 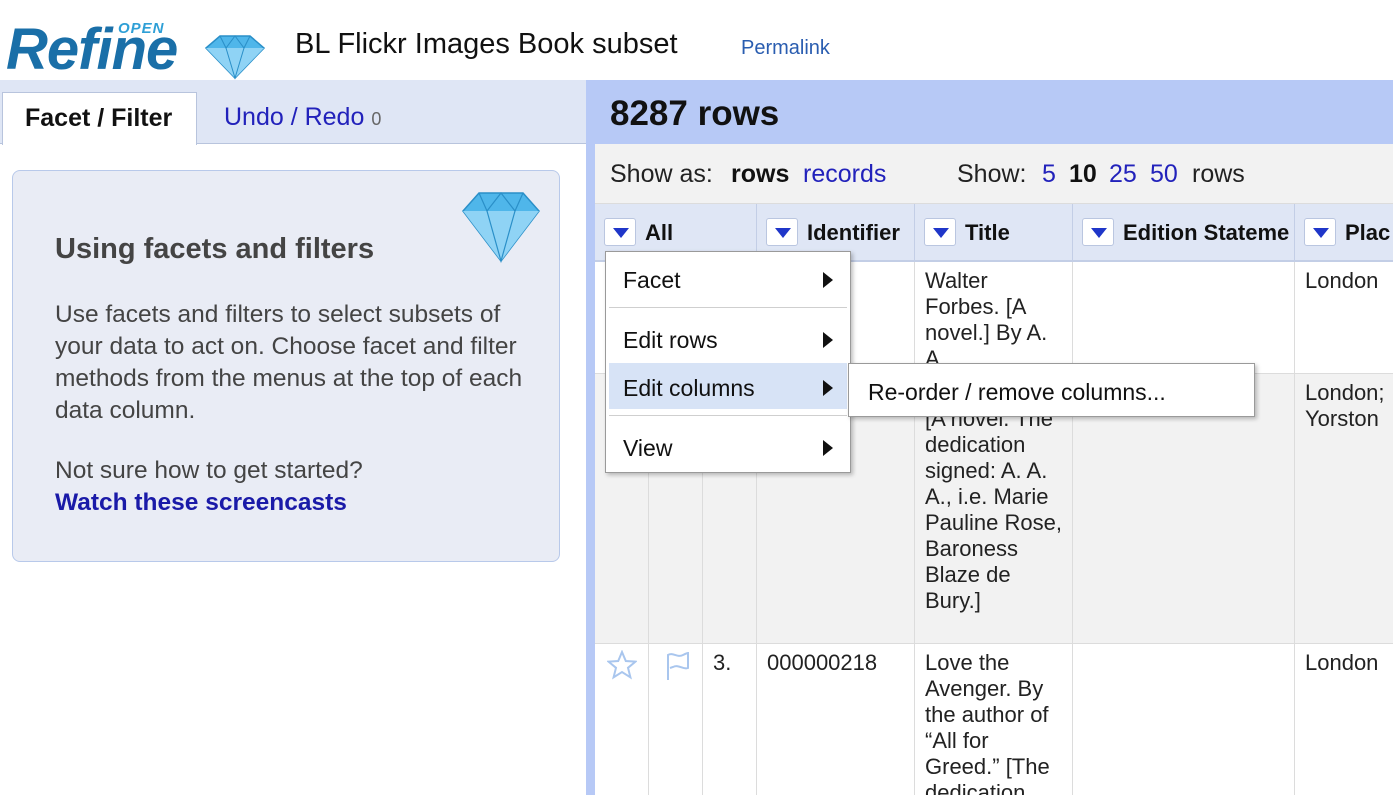 I want to click on tab-facet-filter-label: Facet / Filter, so click(x=99, y=118).